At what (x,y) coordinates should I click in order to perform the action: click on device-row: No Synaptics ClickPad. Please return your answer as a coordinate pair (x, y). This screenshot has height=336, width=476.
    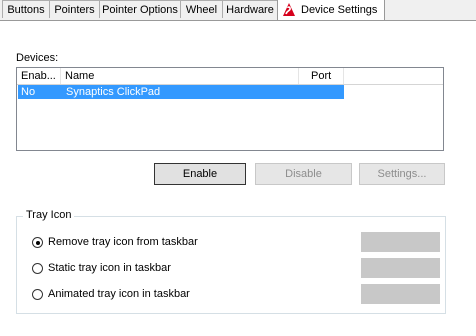
    Looking at the image, I should click on (181, 92).